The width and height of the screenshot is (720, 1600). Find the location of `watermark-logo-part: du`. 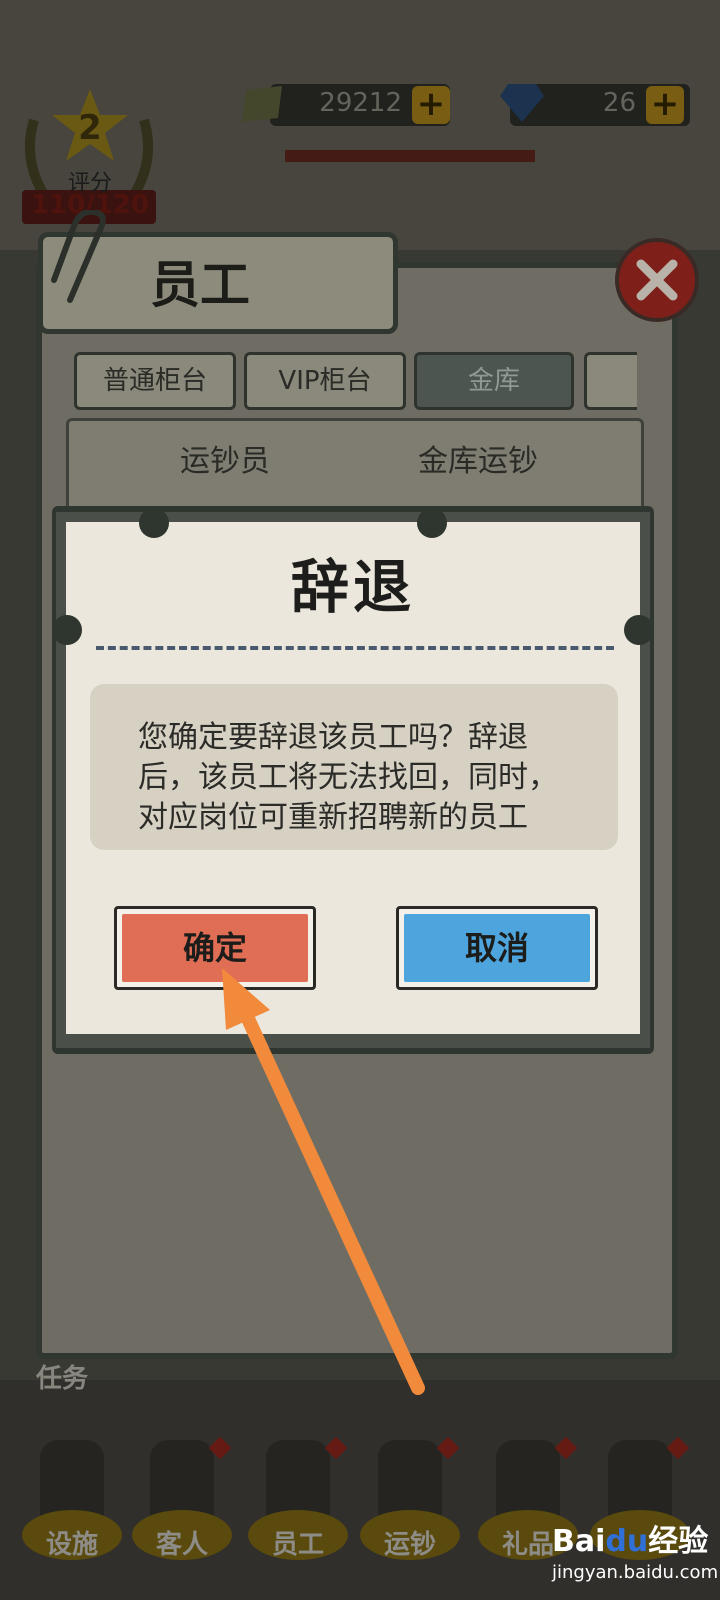

watermark-logo-part: du is located at coordinates (627, 1541).